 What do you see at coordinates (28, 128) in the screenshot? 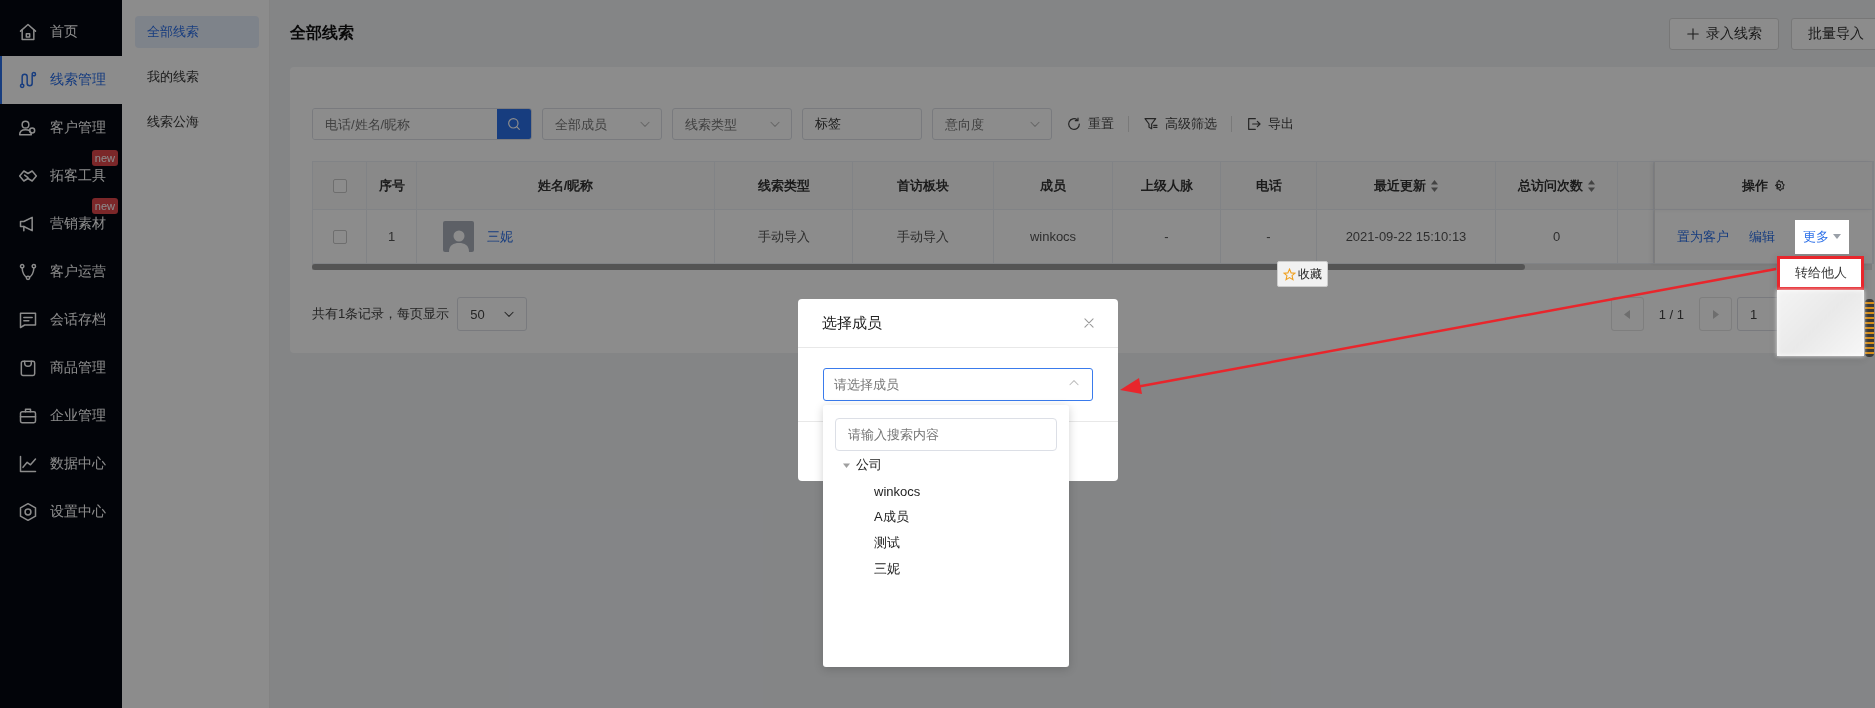
I see `users-icon` at bounding box center [28, 128].